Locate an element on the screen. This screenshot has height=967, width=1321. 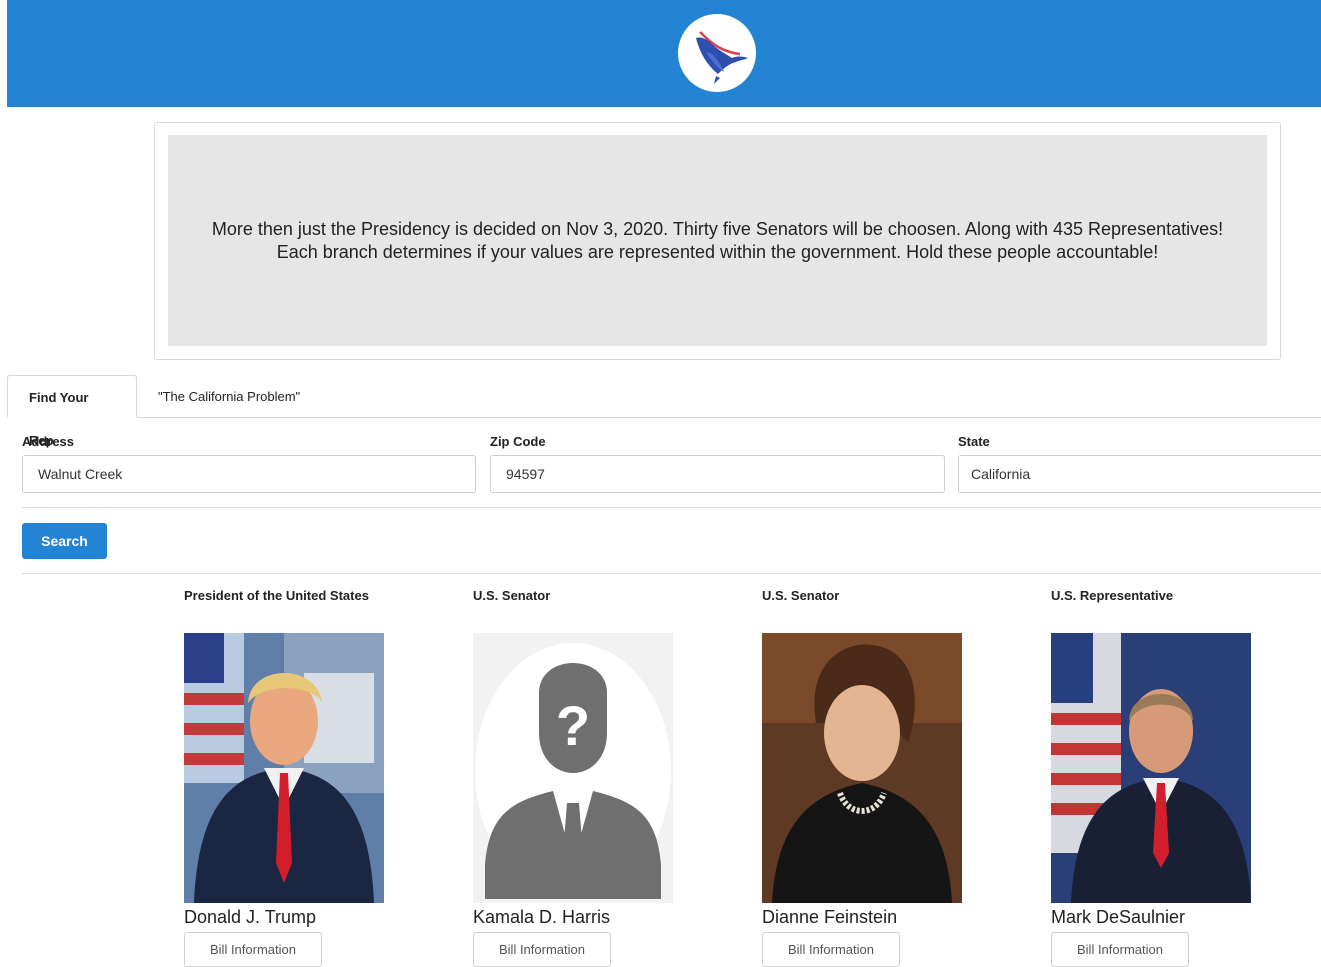
rep-role: U.S. Representative is located at coordinates (1112, 595).